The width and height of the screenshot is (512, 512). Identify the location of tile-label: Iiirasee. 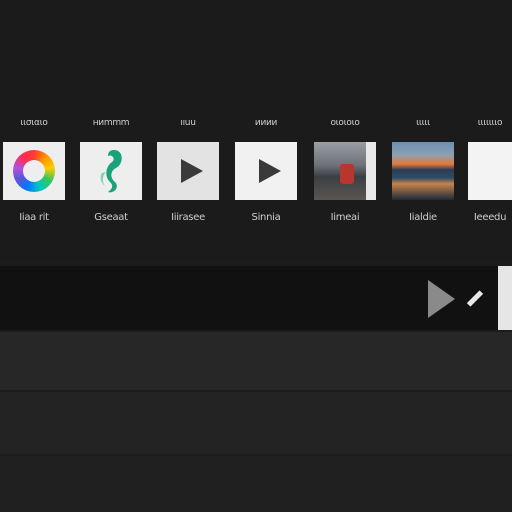
(188, 217).